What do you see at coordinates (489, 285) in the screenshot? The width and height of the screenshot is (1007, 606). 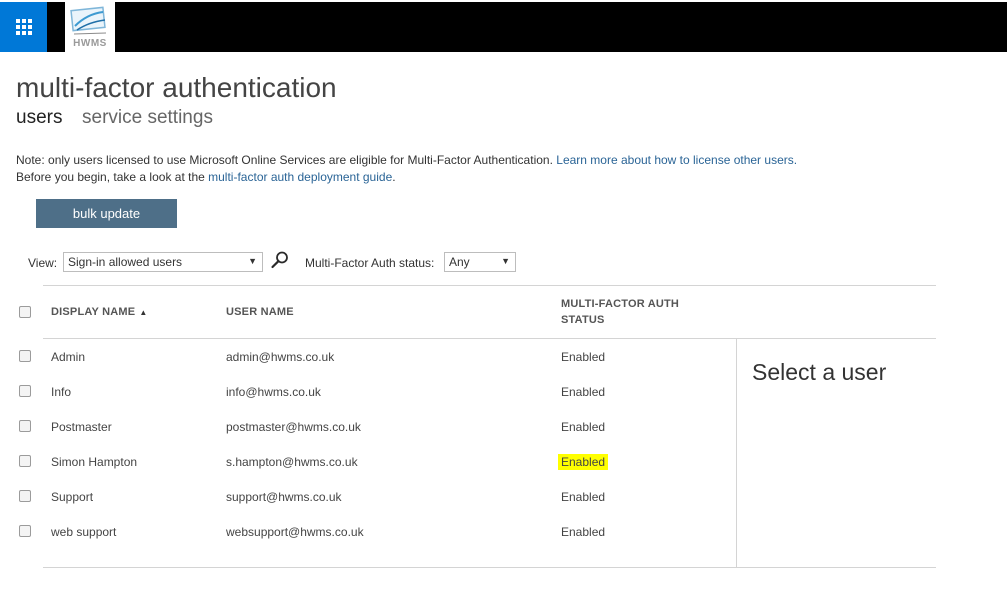 I see `table-top-divider` at bounding box center [489, 285].